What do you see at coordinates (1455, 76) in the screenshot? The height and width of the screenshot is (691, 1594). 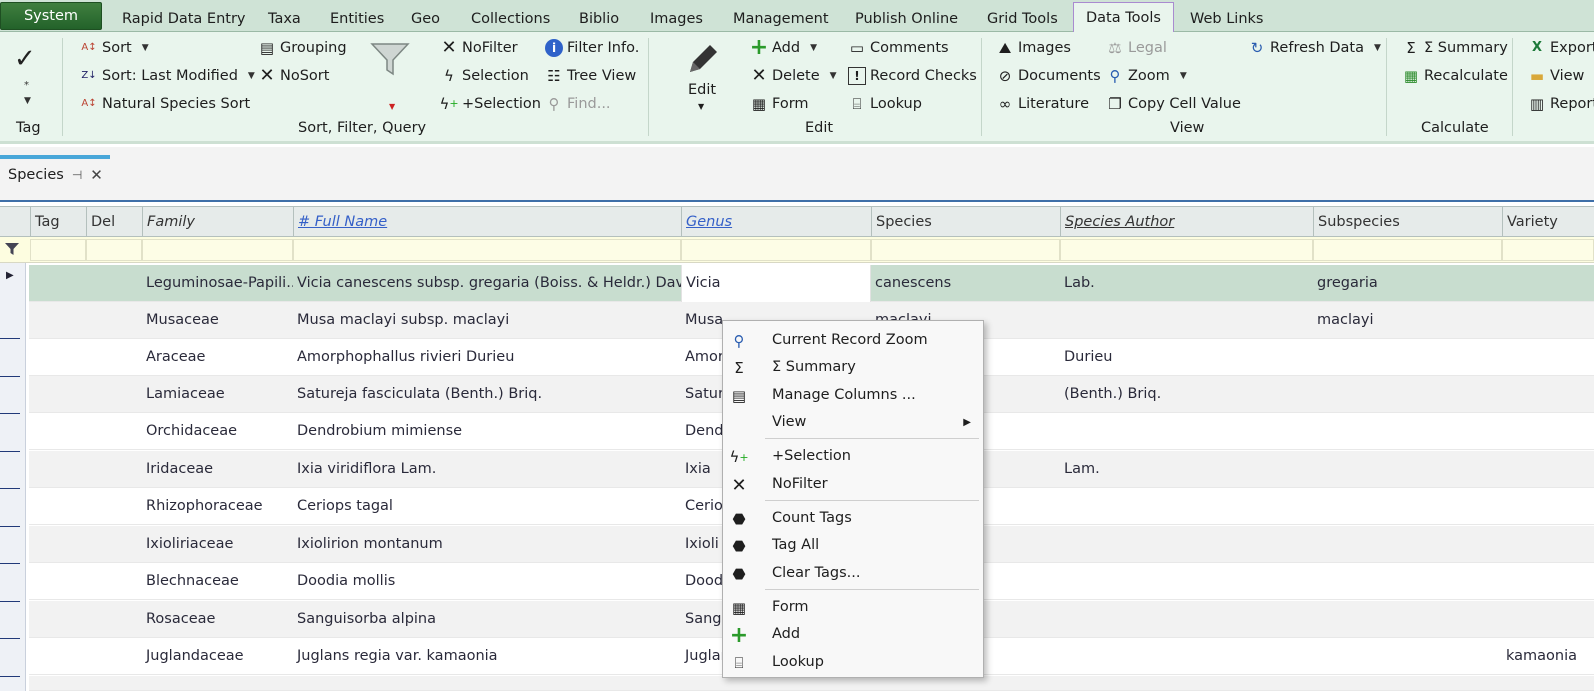 I see `recalculate-button: ▦ Recalculate` at bounding box center [1455, 76].